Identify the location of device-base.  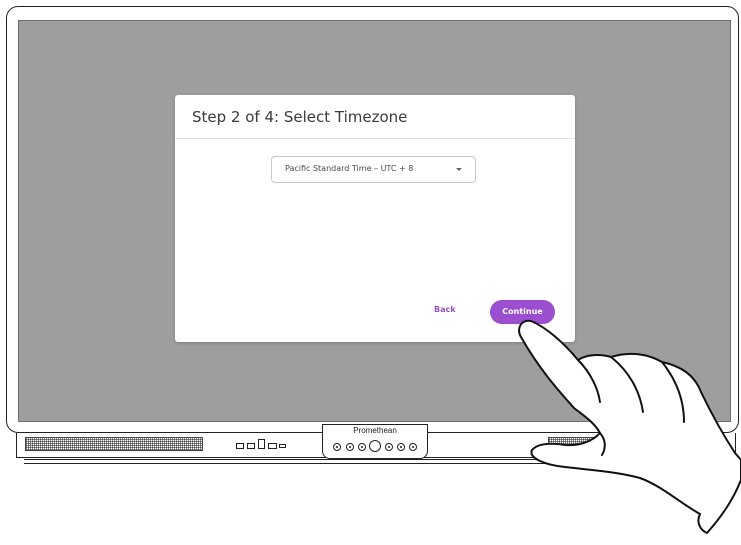
(376, 461).